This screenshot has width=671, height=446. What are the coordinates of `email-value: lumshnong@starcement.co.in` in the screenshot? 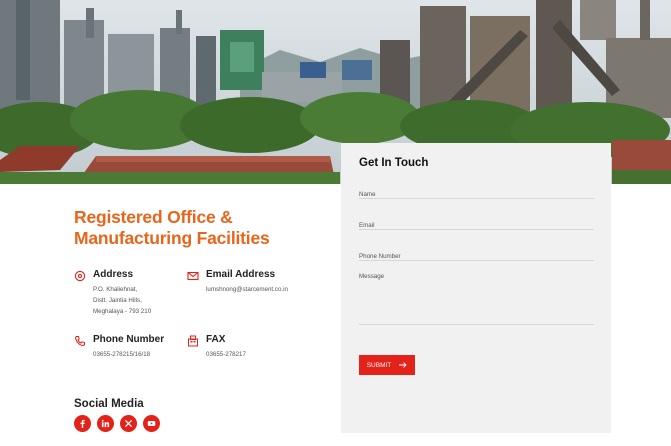 It's located at (247, 289).